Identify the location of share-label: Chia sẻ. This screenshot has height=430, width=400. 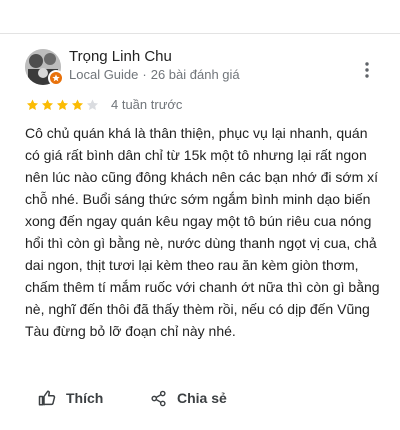
(202, 398).